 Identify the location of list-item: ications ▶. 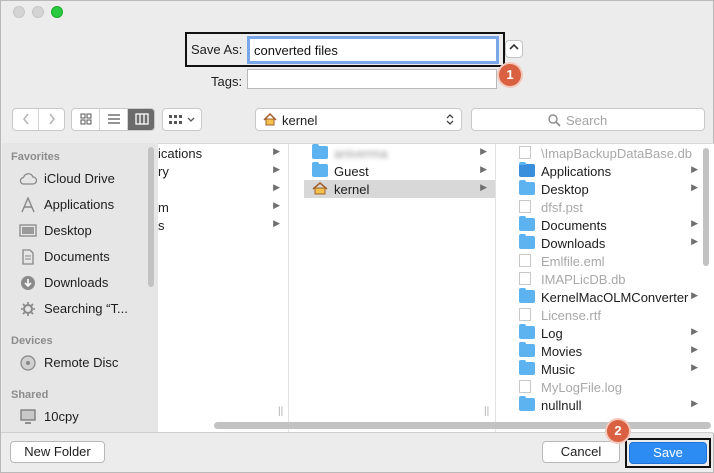
(223, 153).